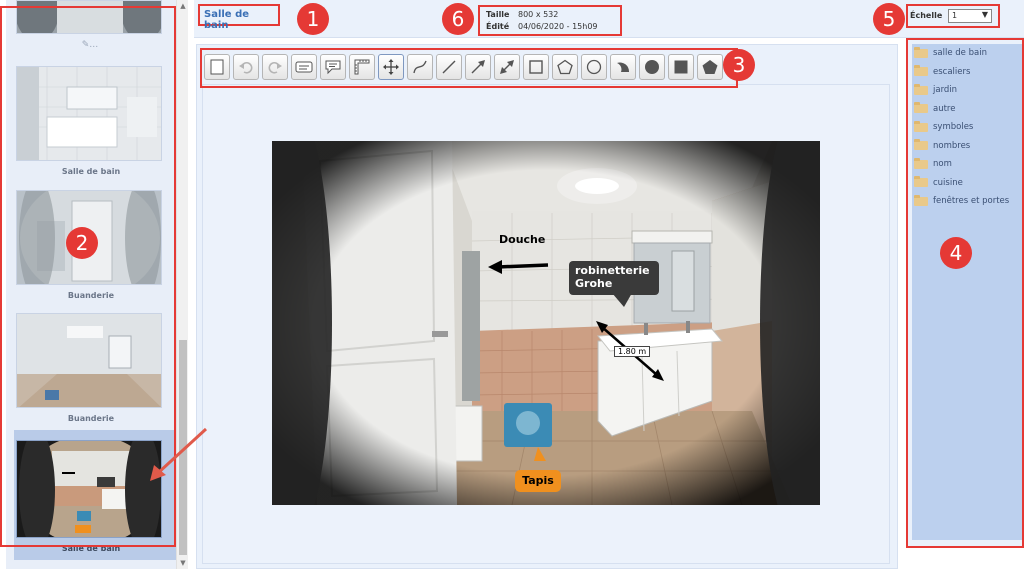 The image size is (1024, 569). Describe the element at coordinates (498, 26) in the screenshot. I see `edited-label: Édité` at that location.